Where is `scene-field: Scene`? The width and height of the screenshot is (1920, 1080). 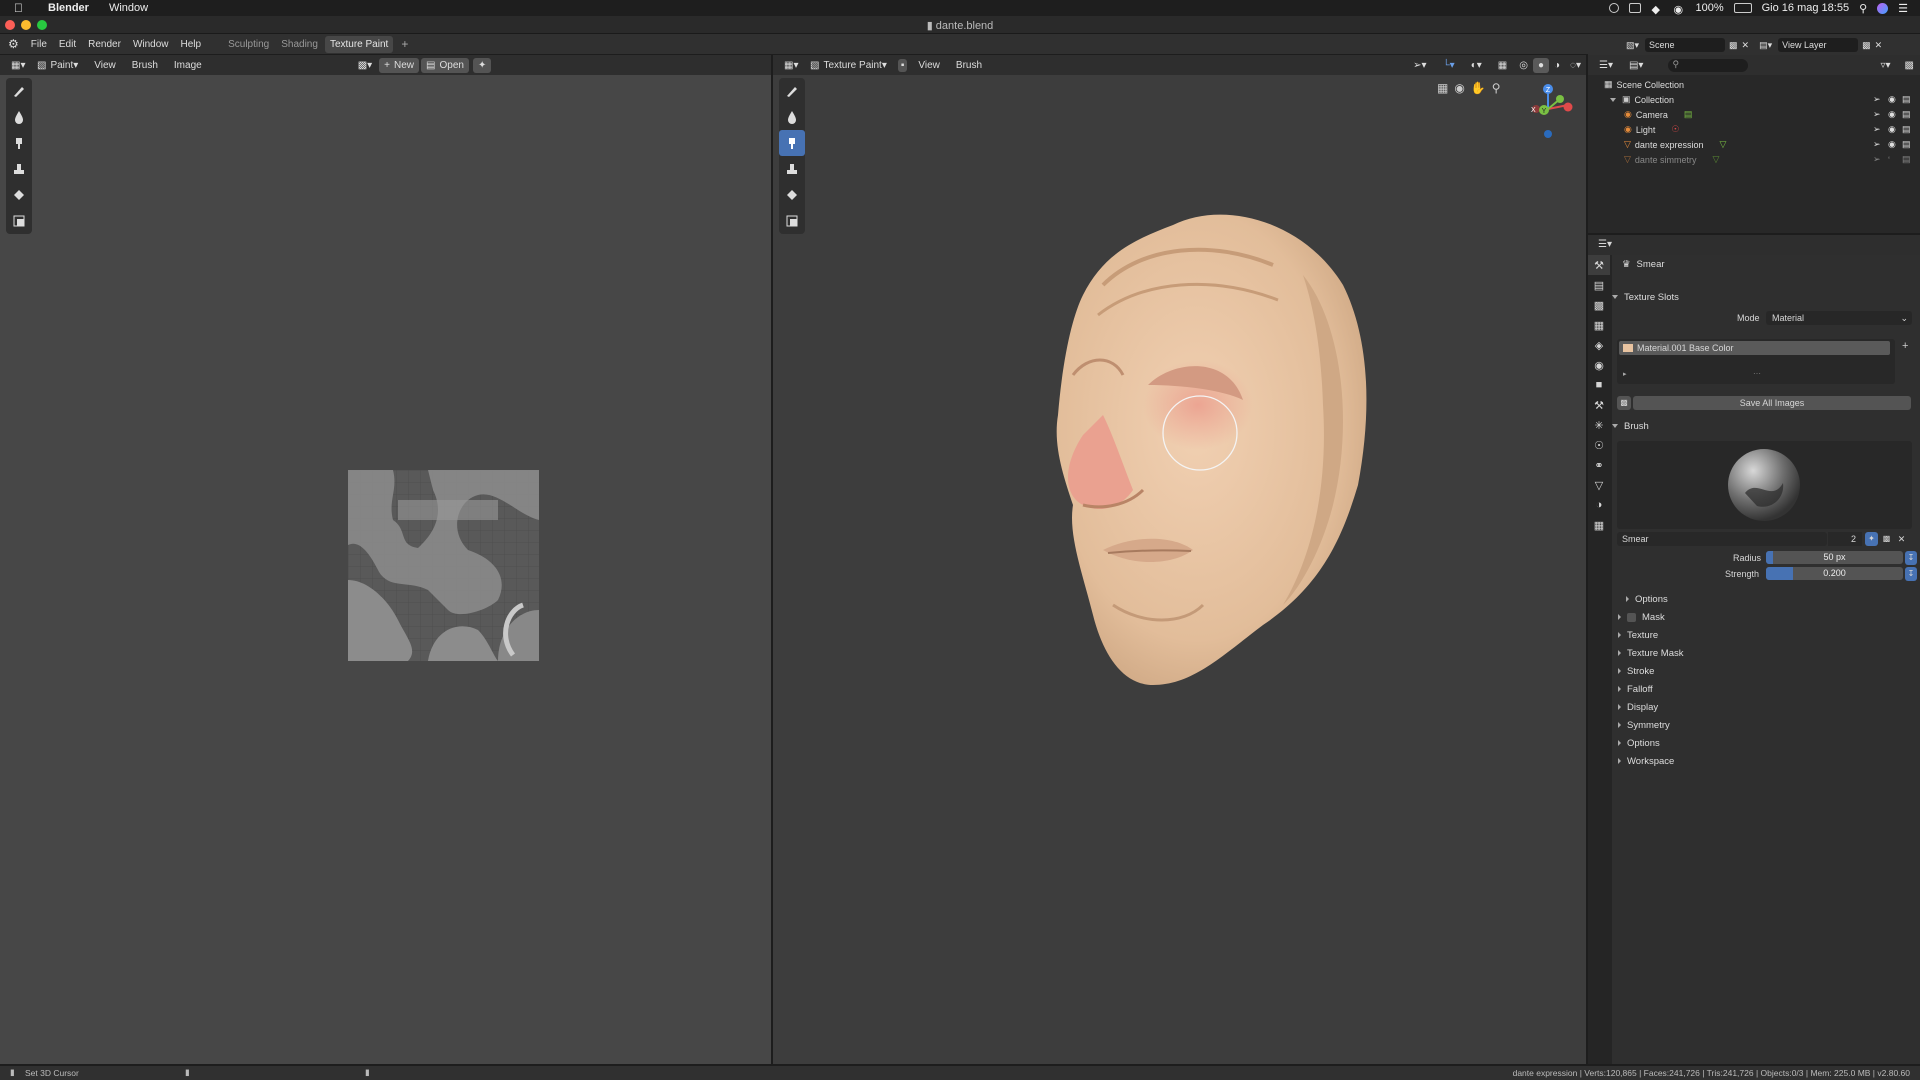
scene-field: Scene is located at coordinates (1685, 45).